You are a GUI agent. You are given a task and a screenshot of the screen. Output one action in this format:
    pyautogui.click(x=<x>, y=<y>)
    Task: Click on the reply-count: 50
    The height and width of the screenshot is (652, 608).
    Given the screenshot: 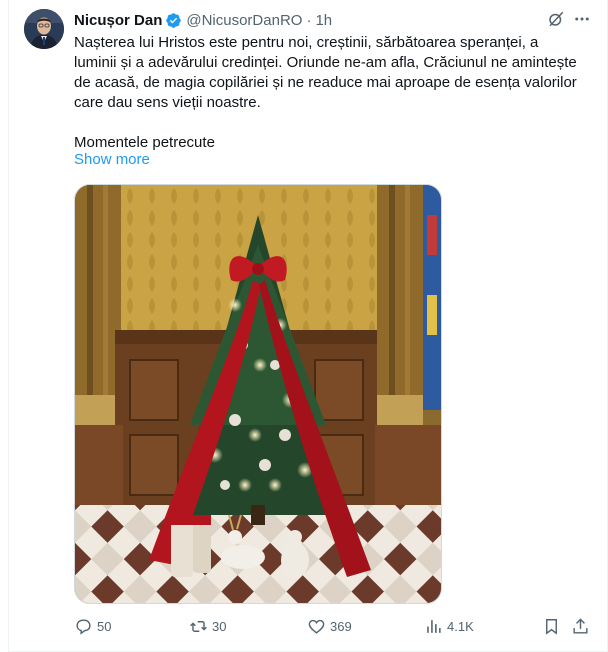 What is the action you would take?
    pyautogui.click(x=104, y=626)
    